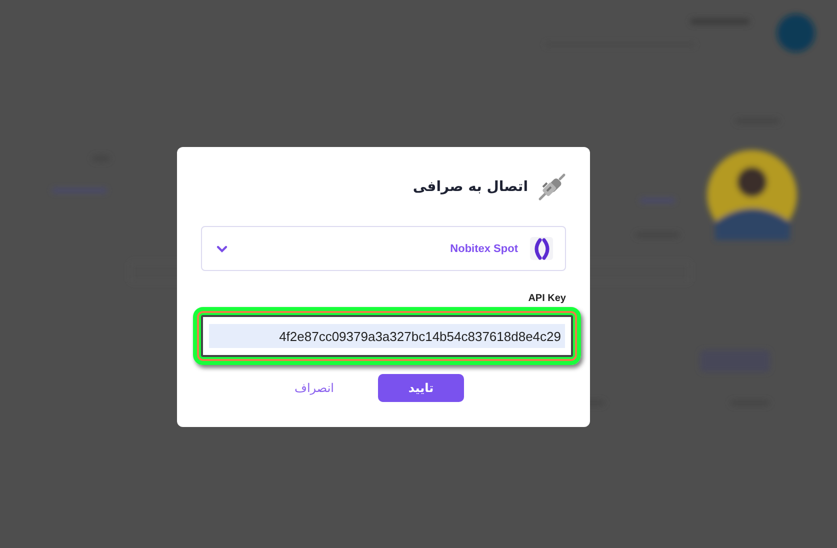  What do you see at coordinates (541, 248) in the screenshot?
I see `exchange-logo-icon` at bounding box center [541, 248].